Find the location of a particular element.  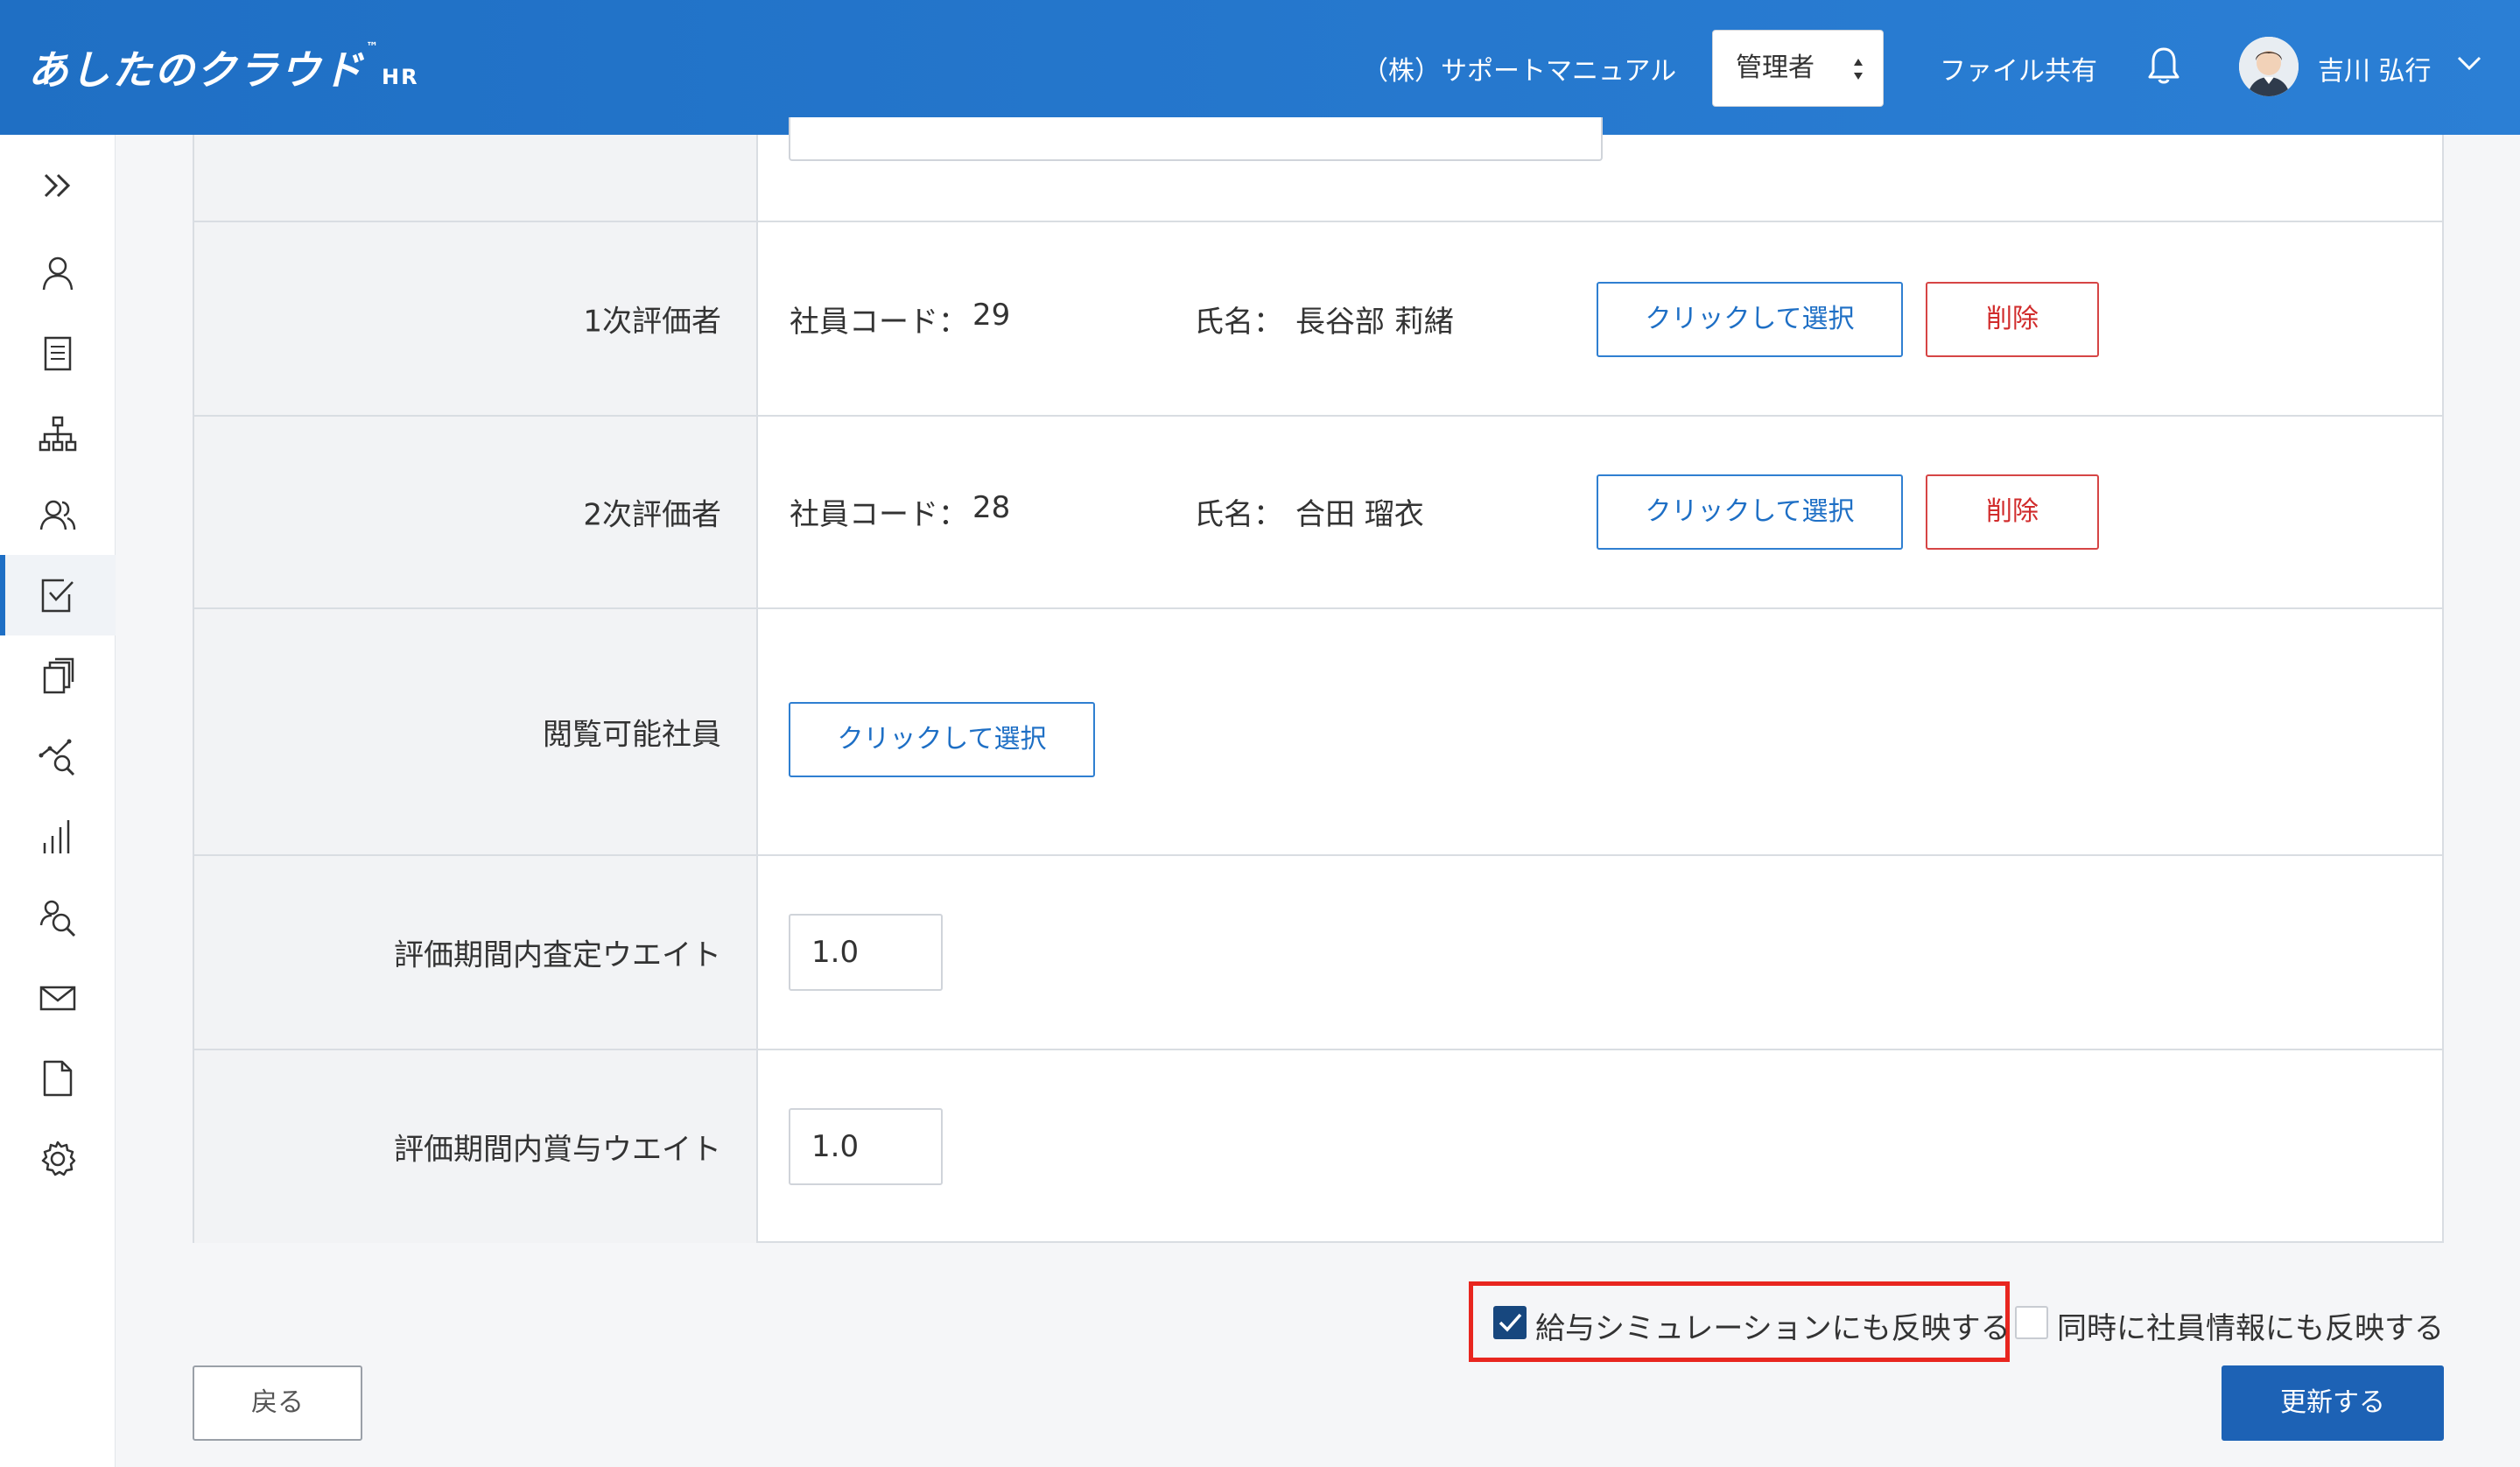

update-button: 更新する is located at coordinates (2333, 1403).